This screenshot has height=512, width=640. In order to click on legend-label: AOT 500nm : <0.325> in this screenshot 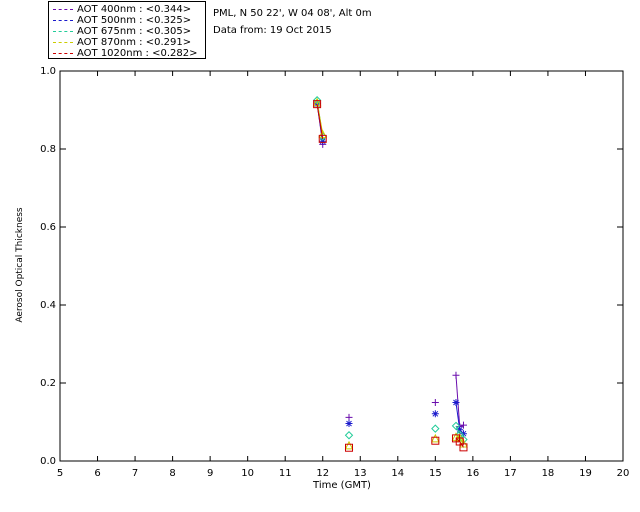, I will do `click(134, 20)`.